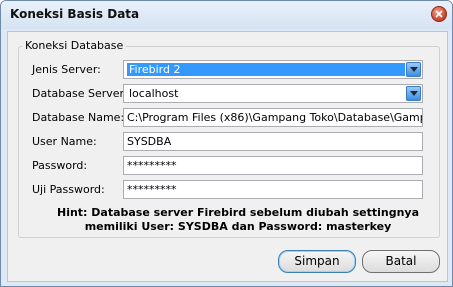 The image size is (453, 287). Describe the element at coordinates (317, 261) in the screenshot. I see `save-button: Simpan` at that location.